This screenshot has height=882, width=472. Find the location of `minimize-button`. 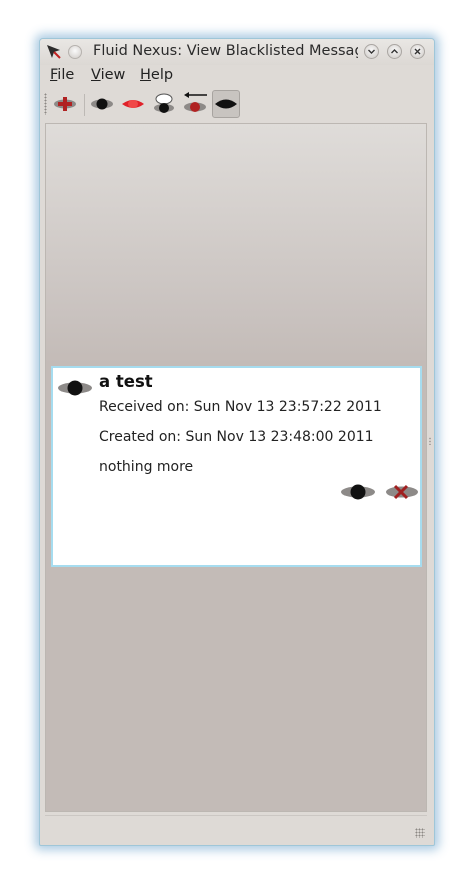

minimize-button is located at coordinates (371, 51).